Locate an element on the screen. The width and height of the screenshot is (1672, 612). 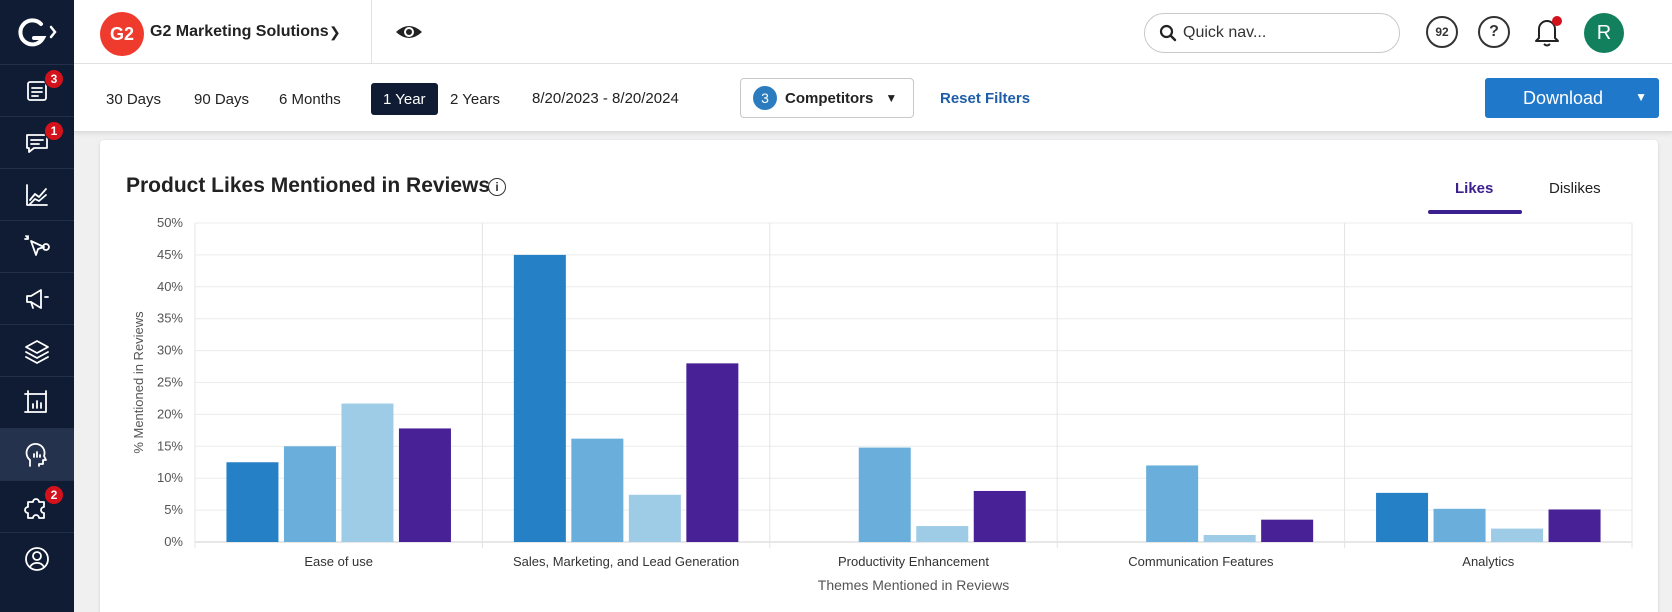
y-tick-label: 30% is located at coordinates (170, 350).